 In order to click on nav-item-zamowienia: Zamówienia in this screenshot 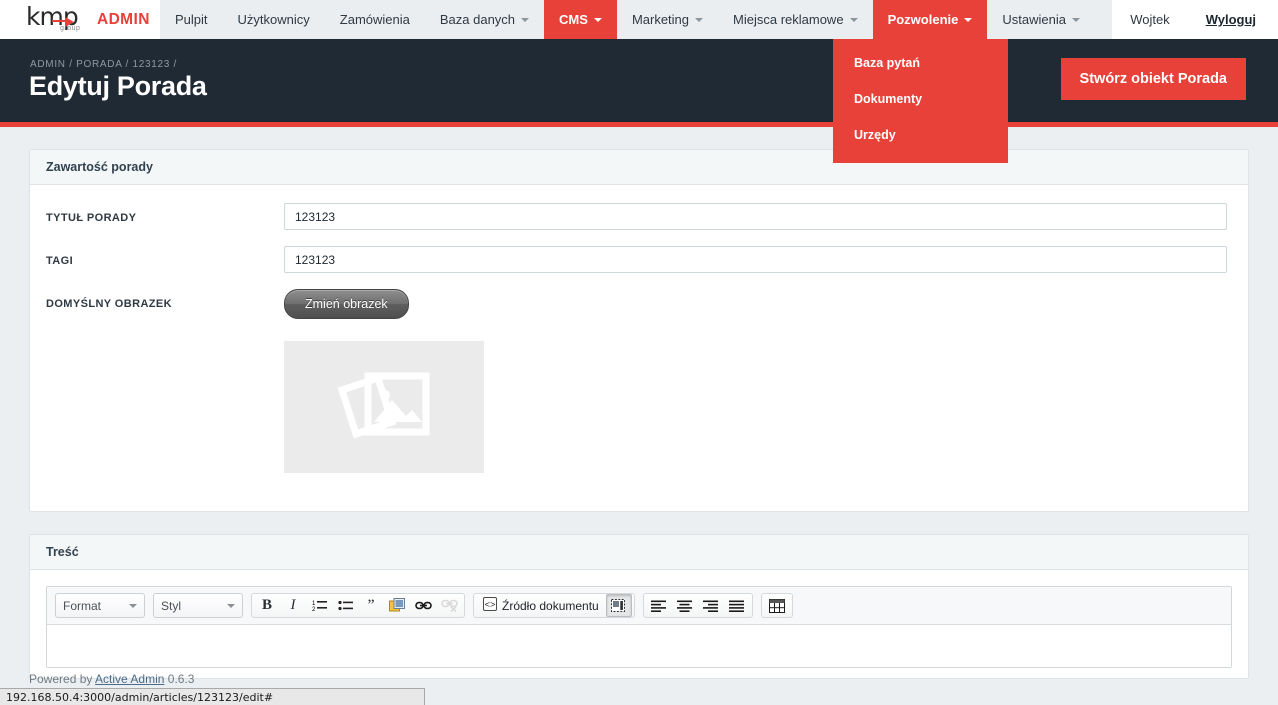, I will do `click(375, 19)`.